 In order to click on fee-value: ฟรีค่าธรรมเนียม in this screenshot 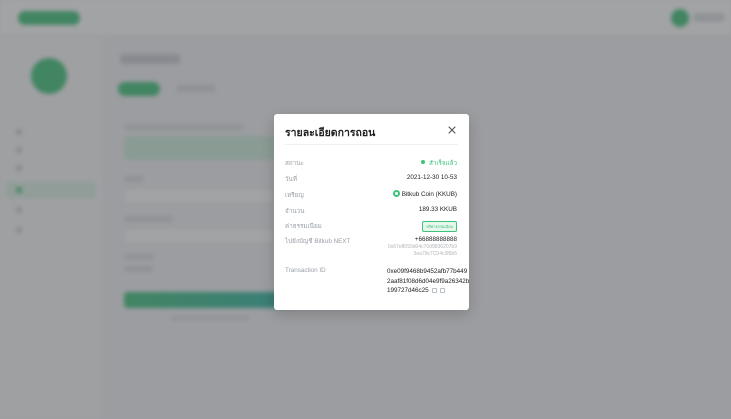, I will do `click(439, 226)`.